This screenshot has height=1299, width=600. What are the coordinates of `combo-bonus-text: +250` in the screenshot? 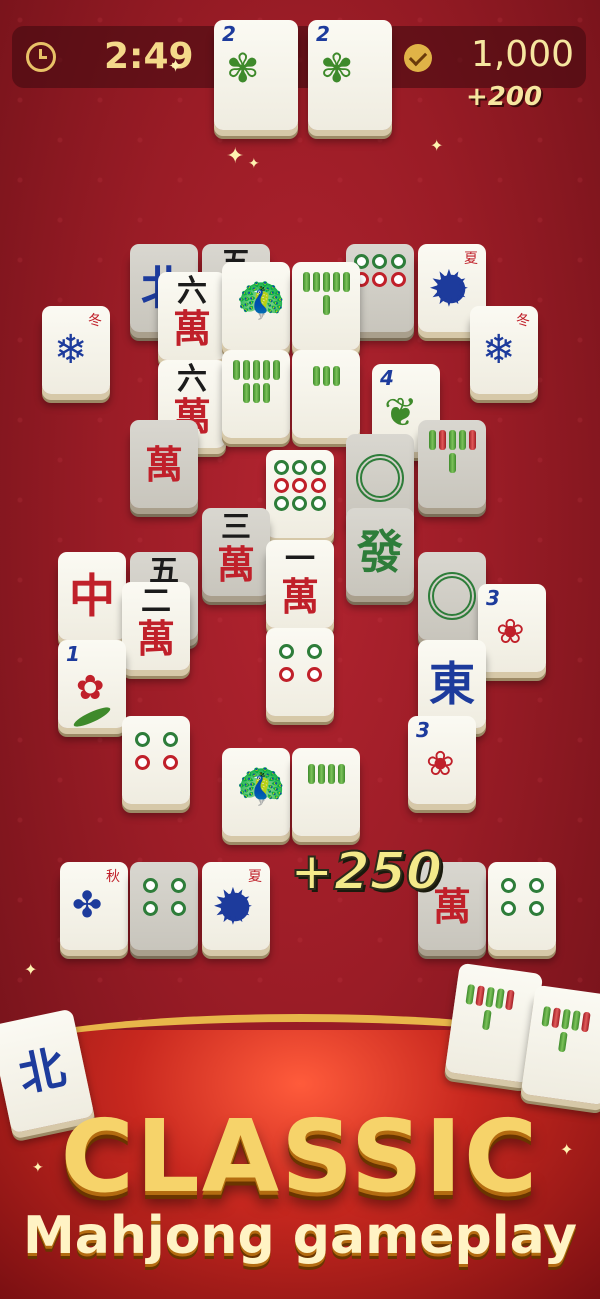 It's located at (366, 872).